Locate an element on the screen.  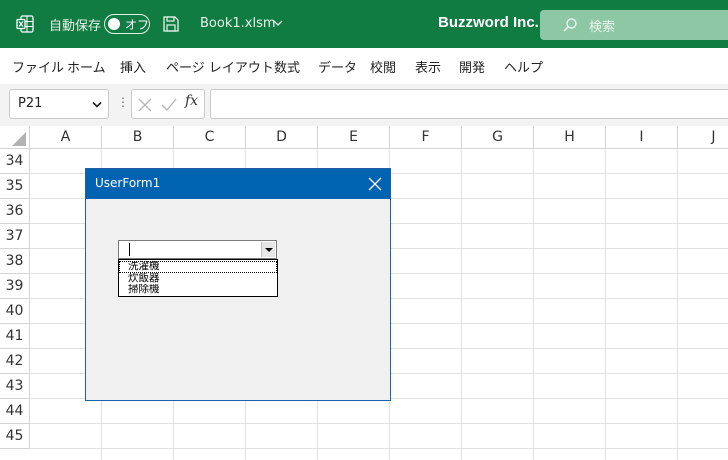
menu-home: ホーム is located at coordinates (86, 66).